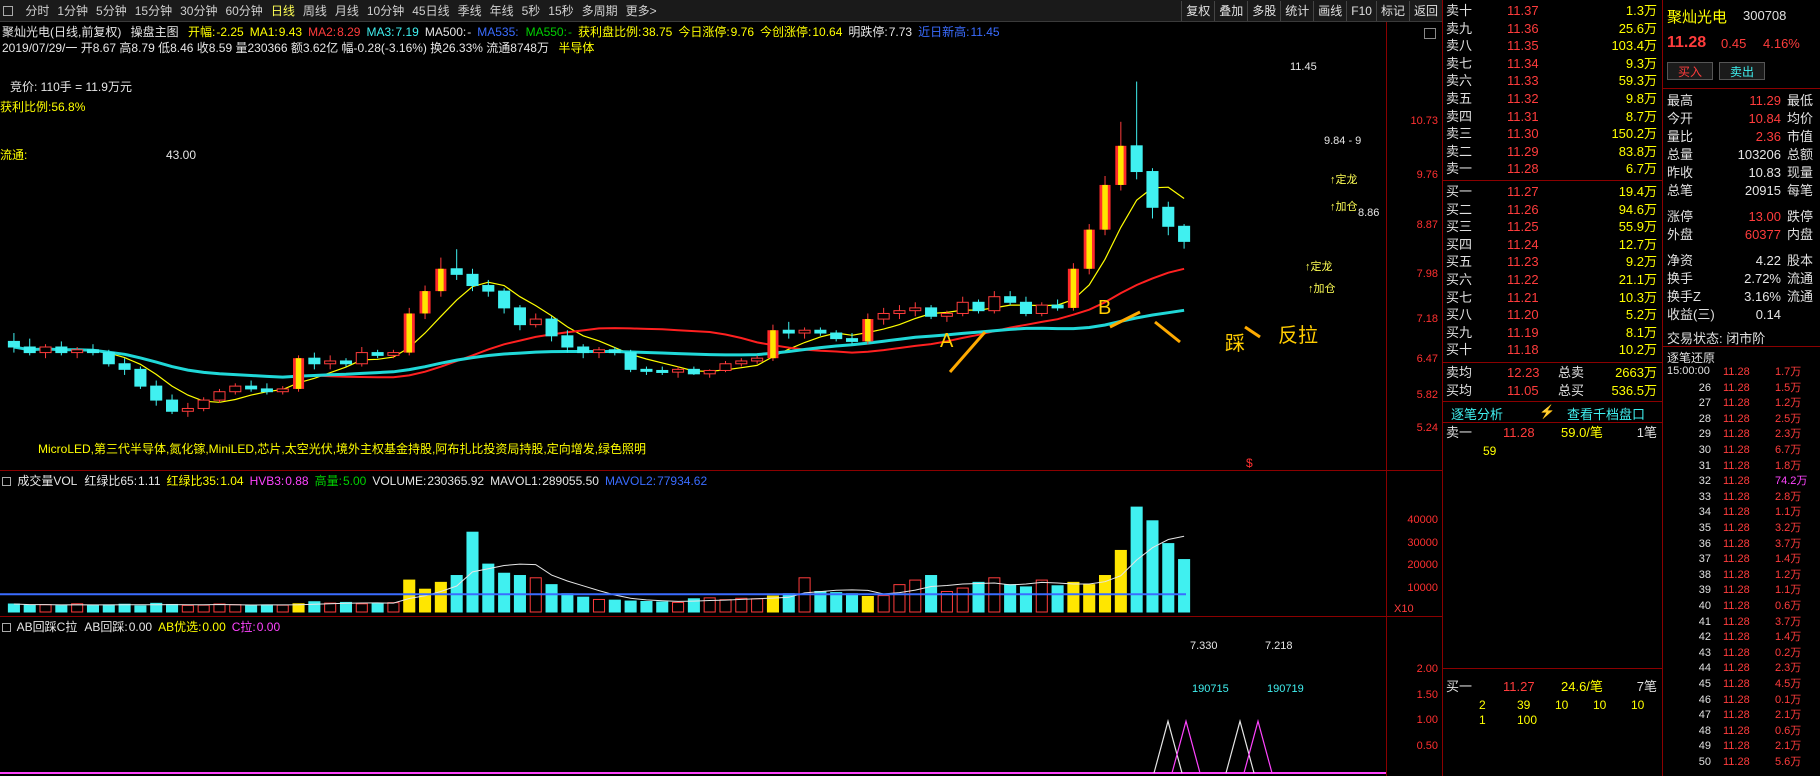 The width and height of the screenshot is (1820, 776). Describe the element at coordinates (1553, 117) in the screenshot. I see `ask-row: 卖四 11.31 8.7万` at that location.